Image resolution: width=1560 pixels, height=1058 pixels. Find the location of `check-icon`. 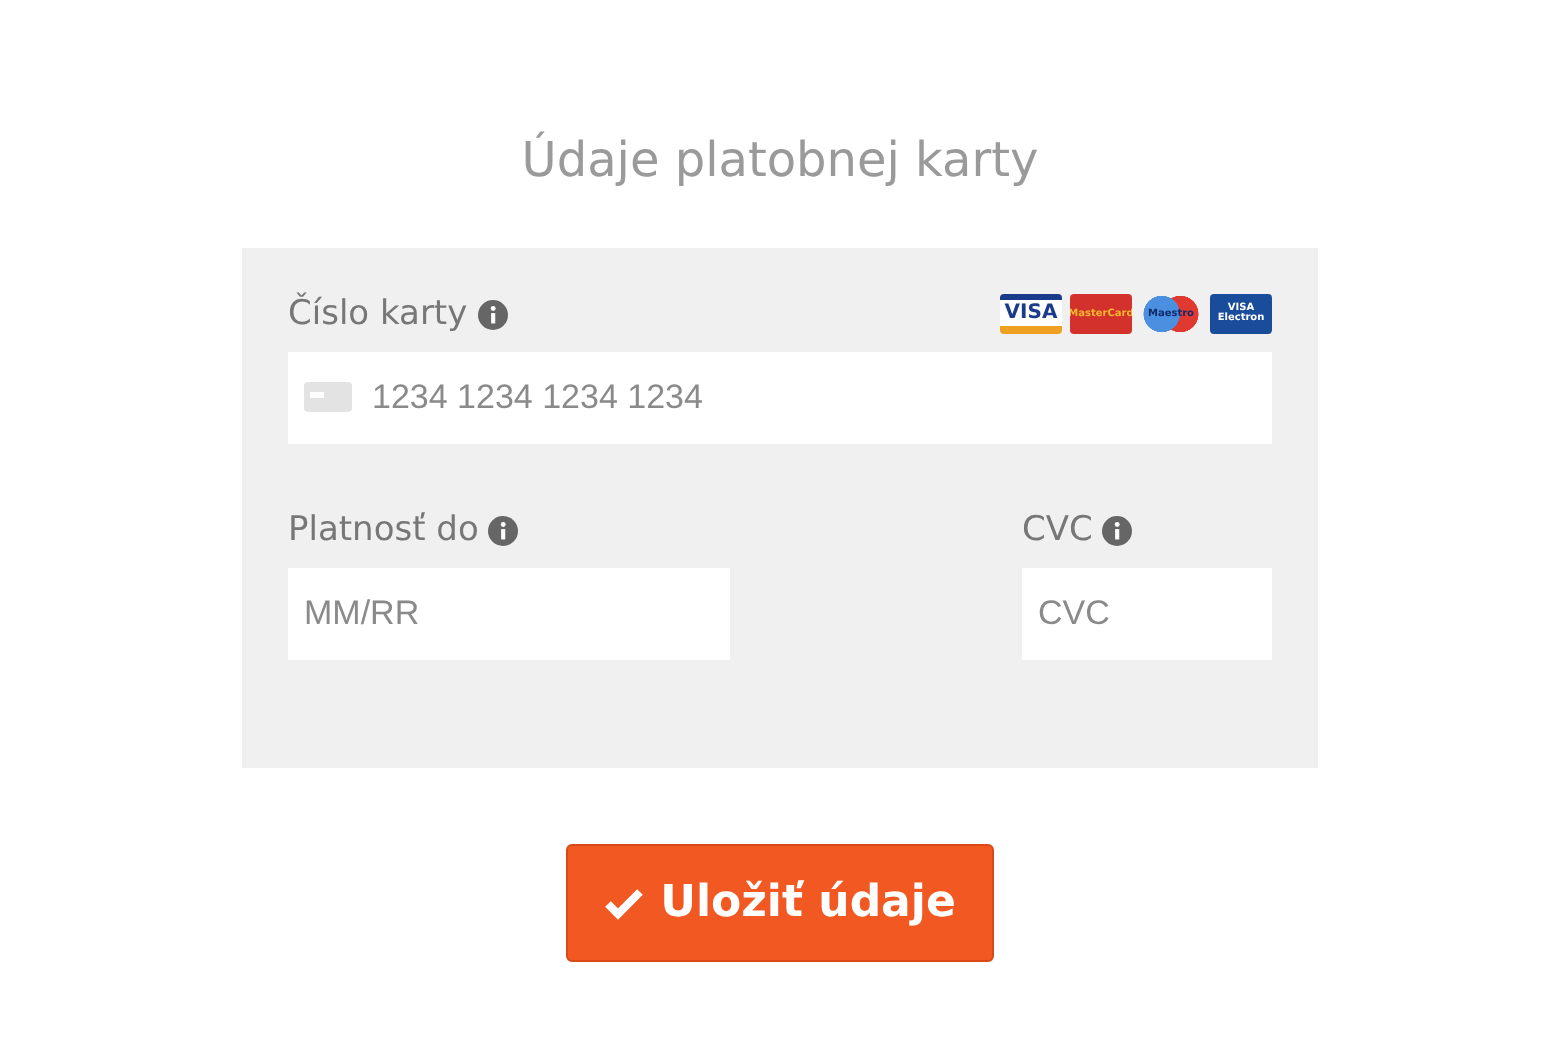

check-icon is located at coordinates (624, 903).